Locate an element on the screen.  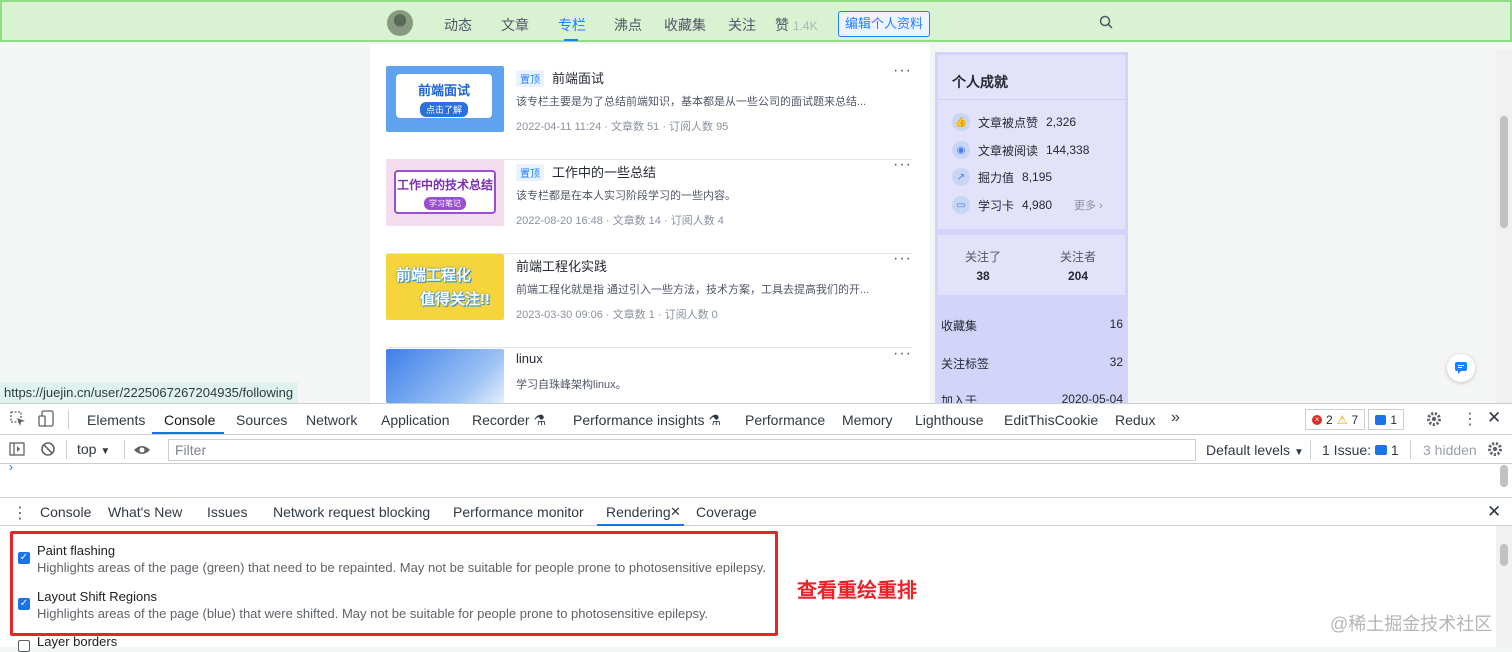
nav-columns: 专栏 is located at coordinates (572, 25).